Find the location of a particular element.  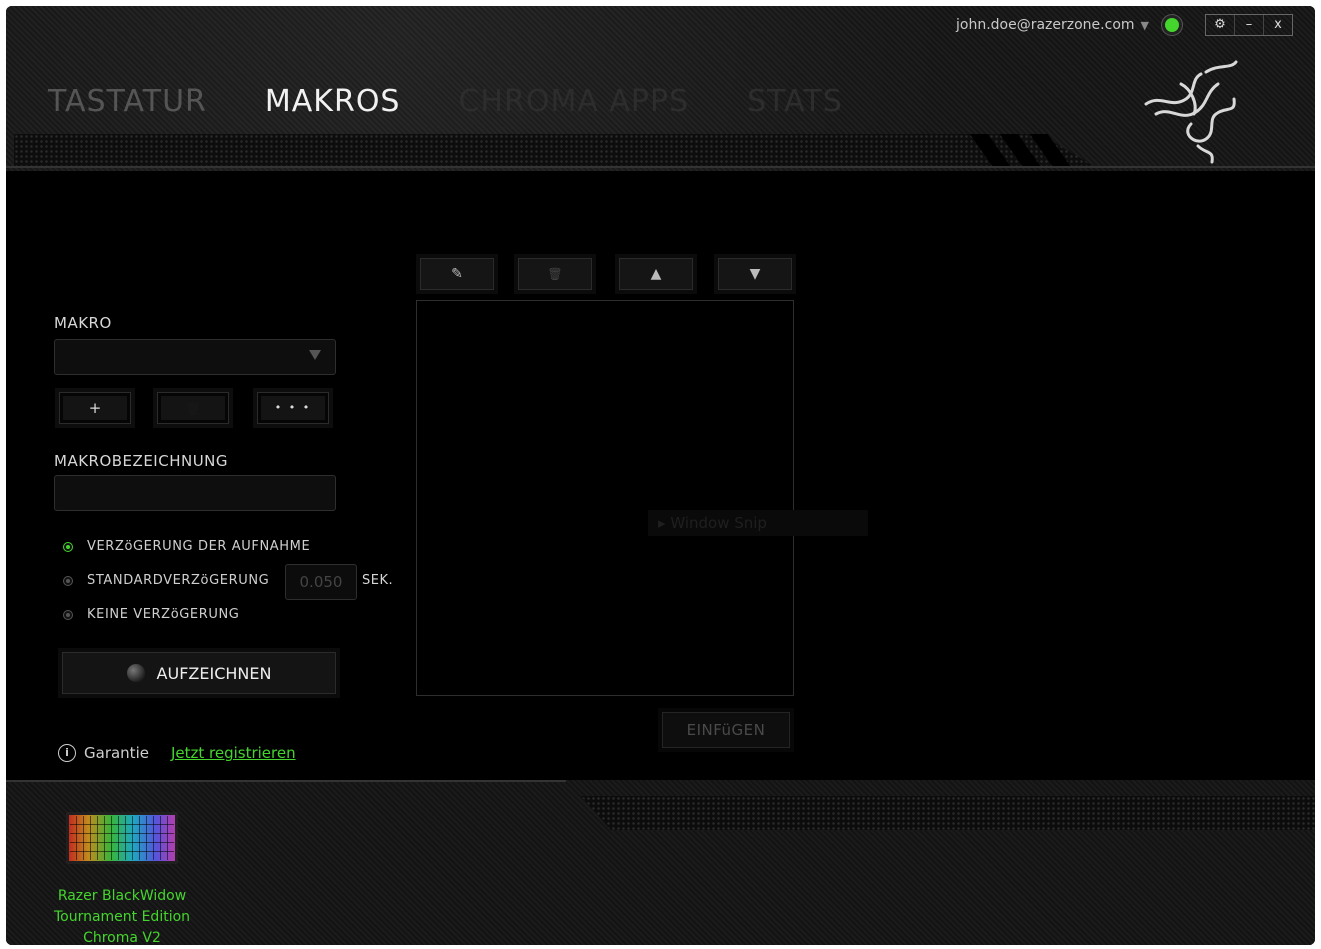

topbar: john.doe@razerzone.com ▼ ⚙ – x is located at coordinates (1124, 25).